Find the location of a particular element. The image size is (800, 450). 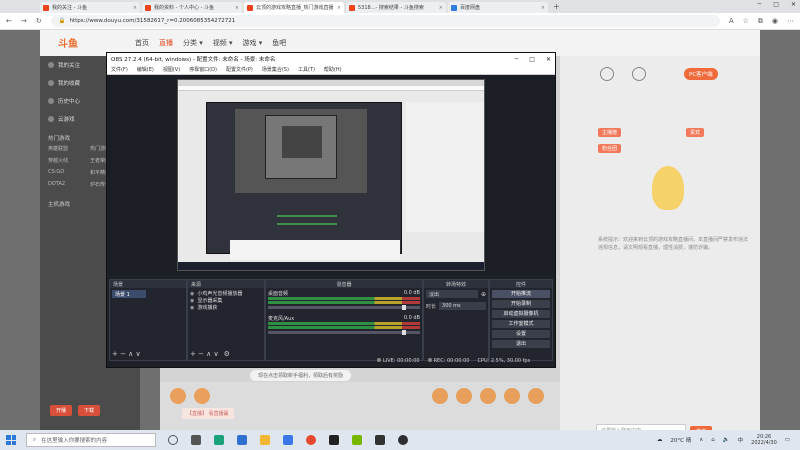

collections-icon: ⧉ is located at coordinates (760, 21).